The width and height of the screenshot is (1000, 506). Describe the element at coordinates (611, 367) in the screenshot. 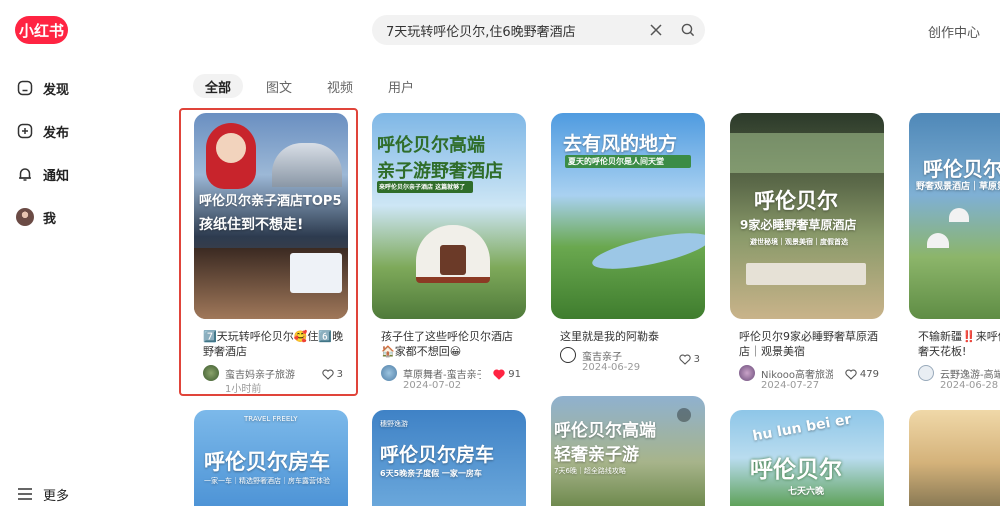

I see `note-date: 2024-06-29` at that location.